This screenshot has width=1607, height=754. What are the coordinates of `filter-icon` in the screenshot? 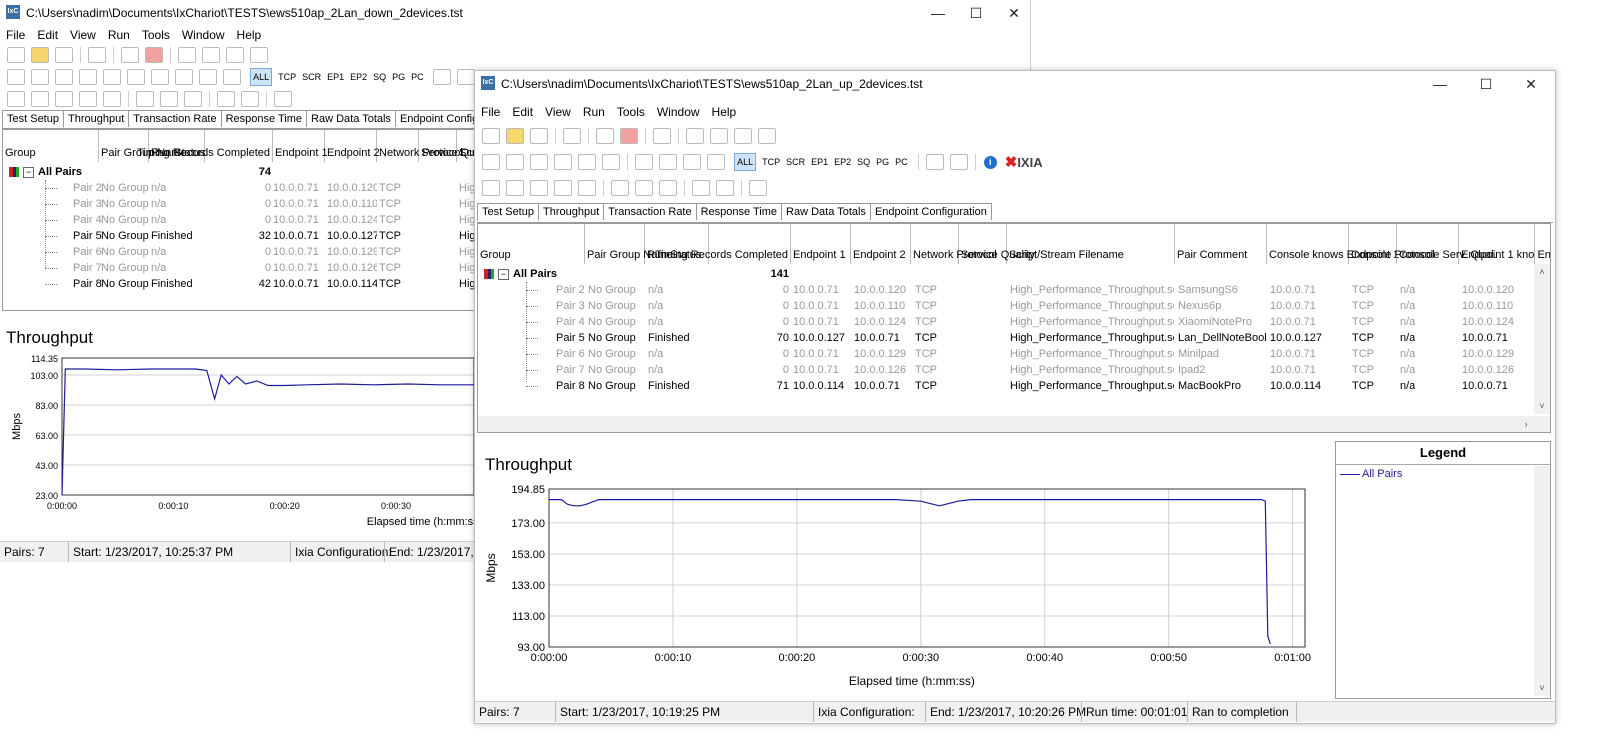 It's located at (208, 77).